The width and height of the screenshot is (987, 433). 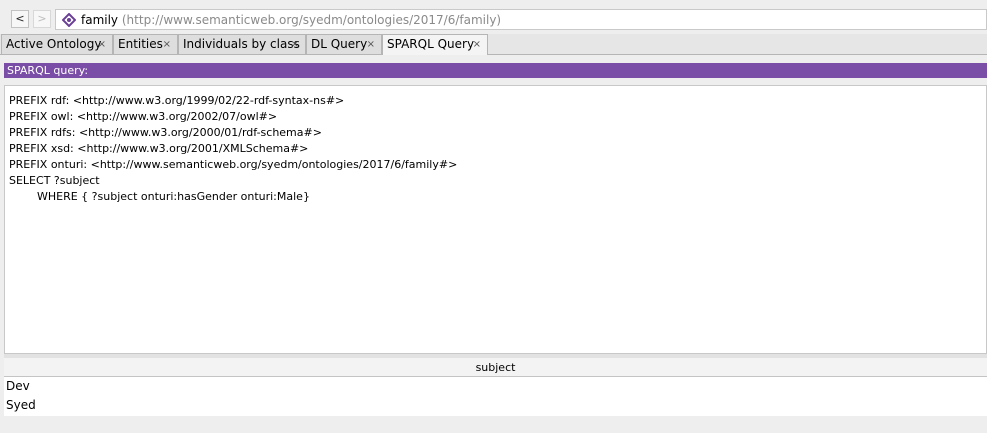 I want to click on tab-individuals-by-class: Individuals by class ×, so click(x=242, y=44).